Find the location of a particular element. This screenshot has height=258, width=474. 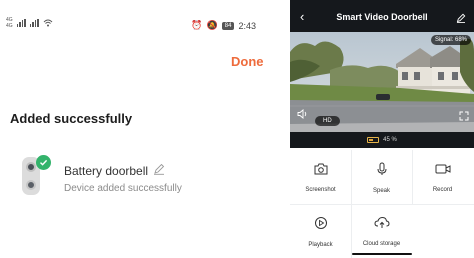

device-title: Smart Video Doorbell is located at coordinates (382, 17).